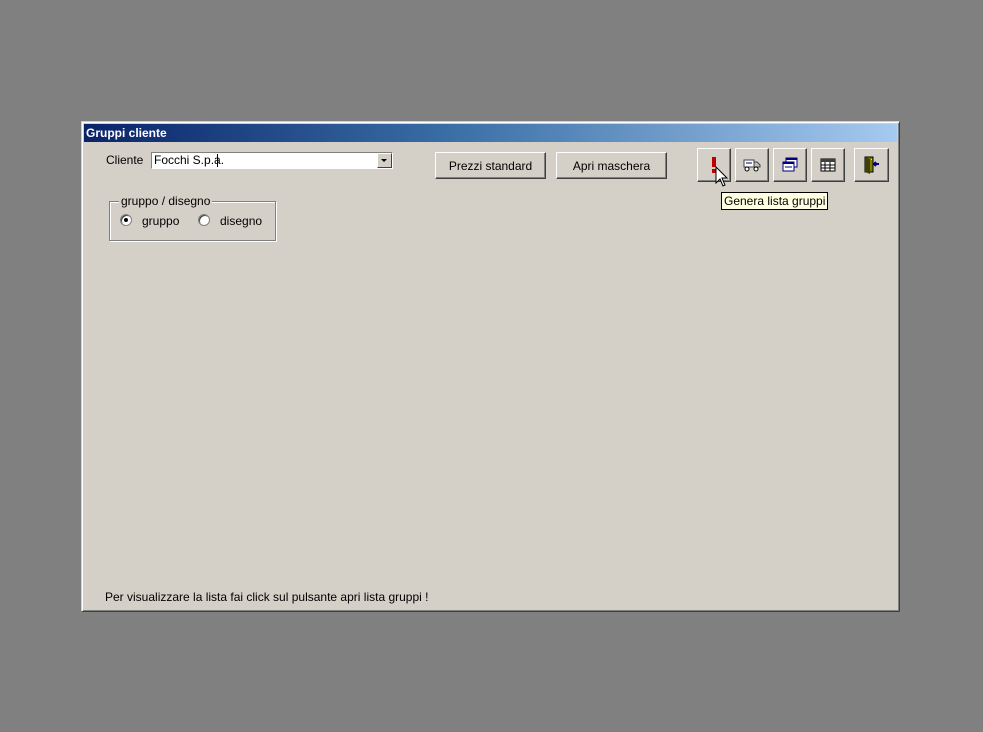  Describe the element at coordinates (722, 176) in the screenshot. I see `mouse-cursor-icon` at that location.